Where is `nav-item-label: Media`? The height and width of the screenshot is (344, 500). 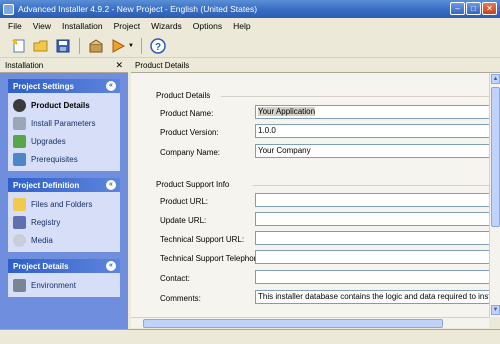 nav-item-label: Media is located at coordinates (42, 240).